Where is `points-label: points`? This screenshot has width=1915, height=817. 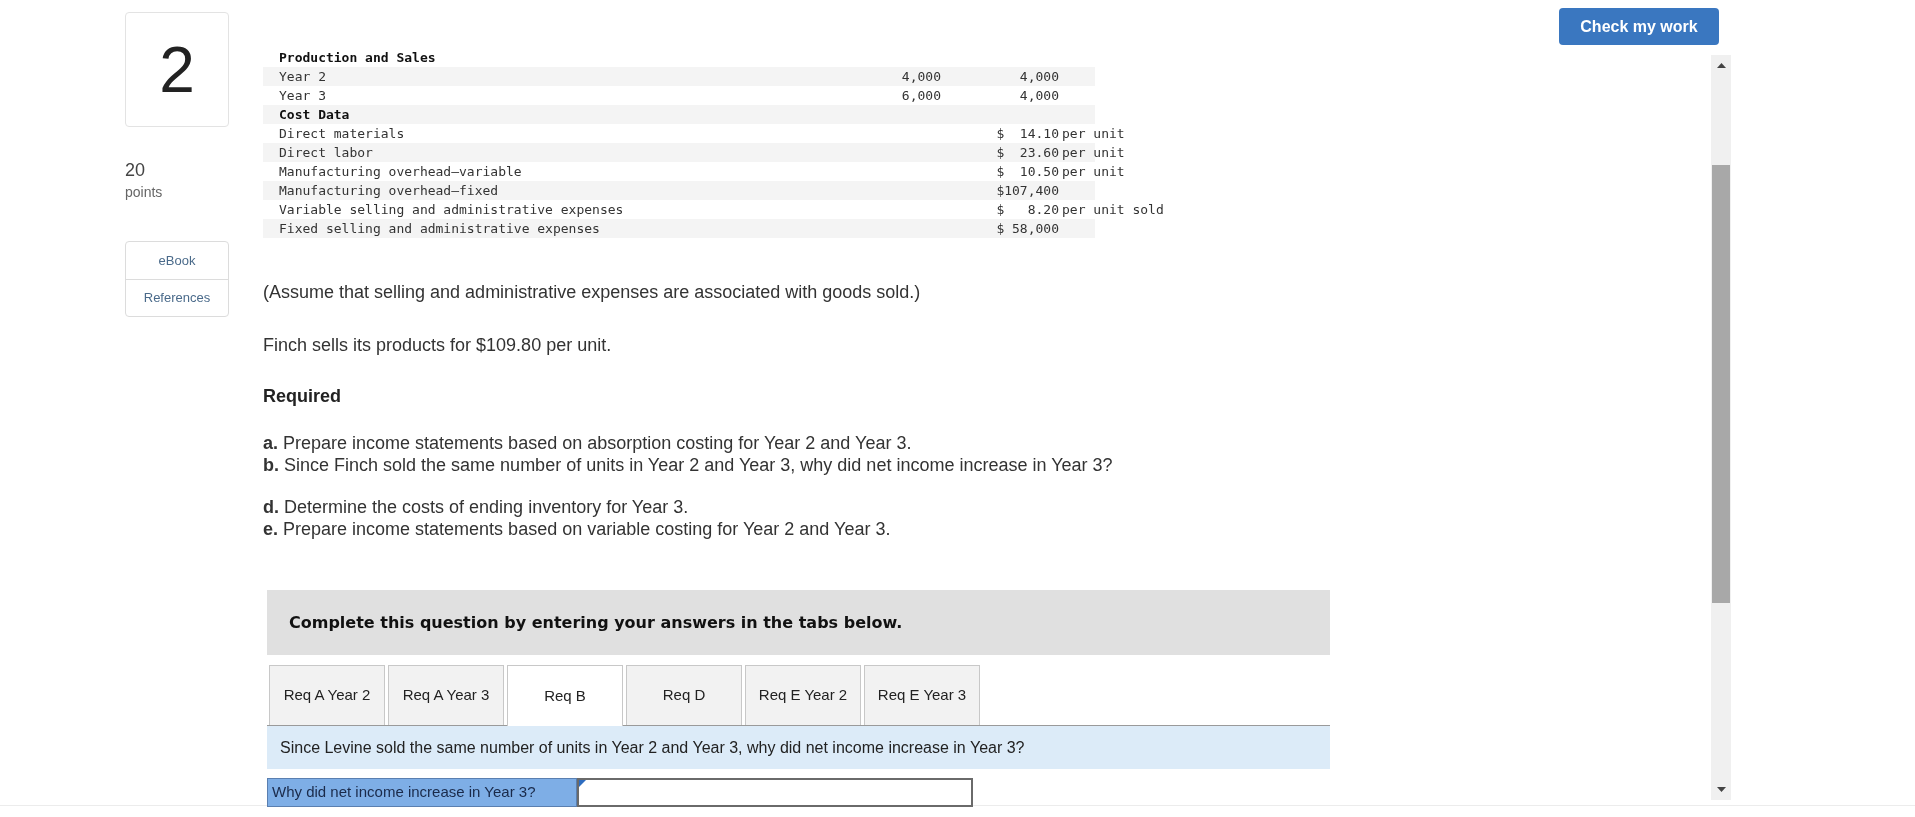 points-label: points is located at coordinates (144, 192).